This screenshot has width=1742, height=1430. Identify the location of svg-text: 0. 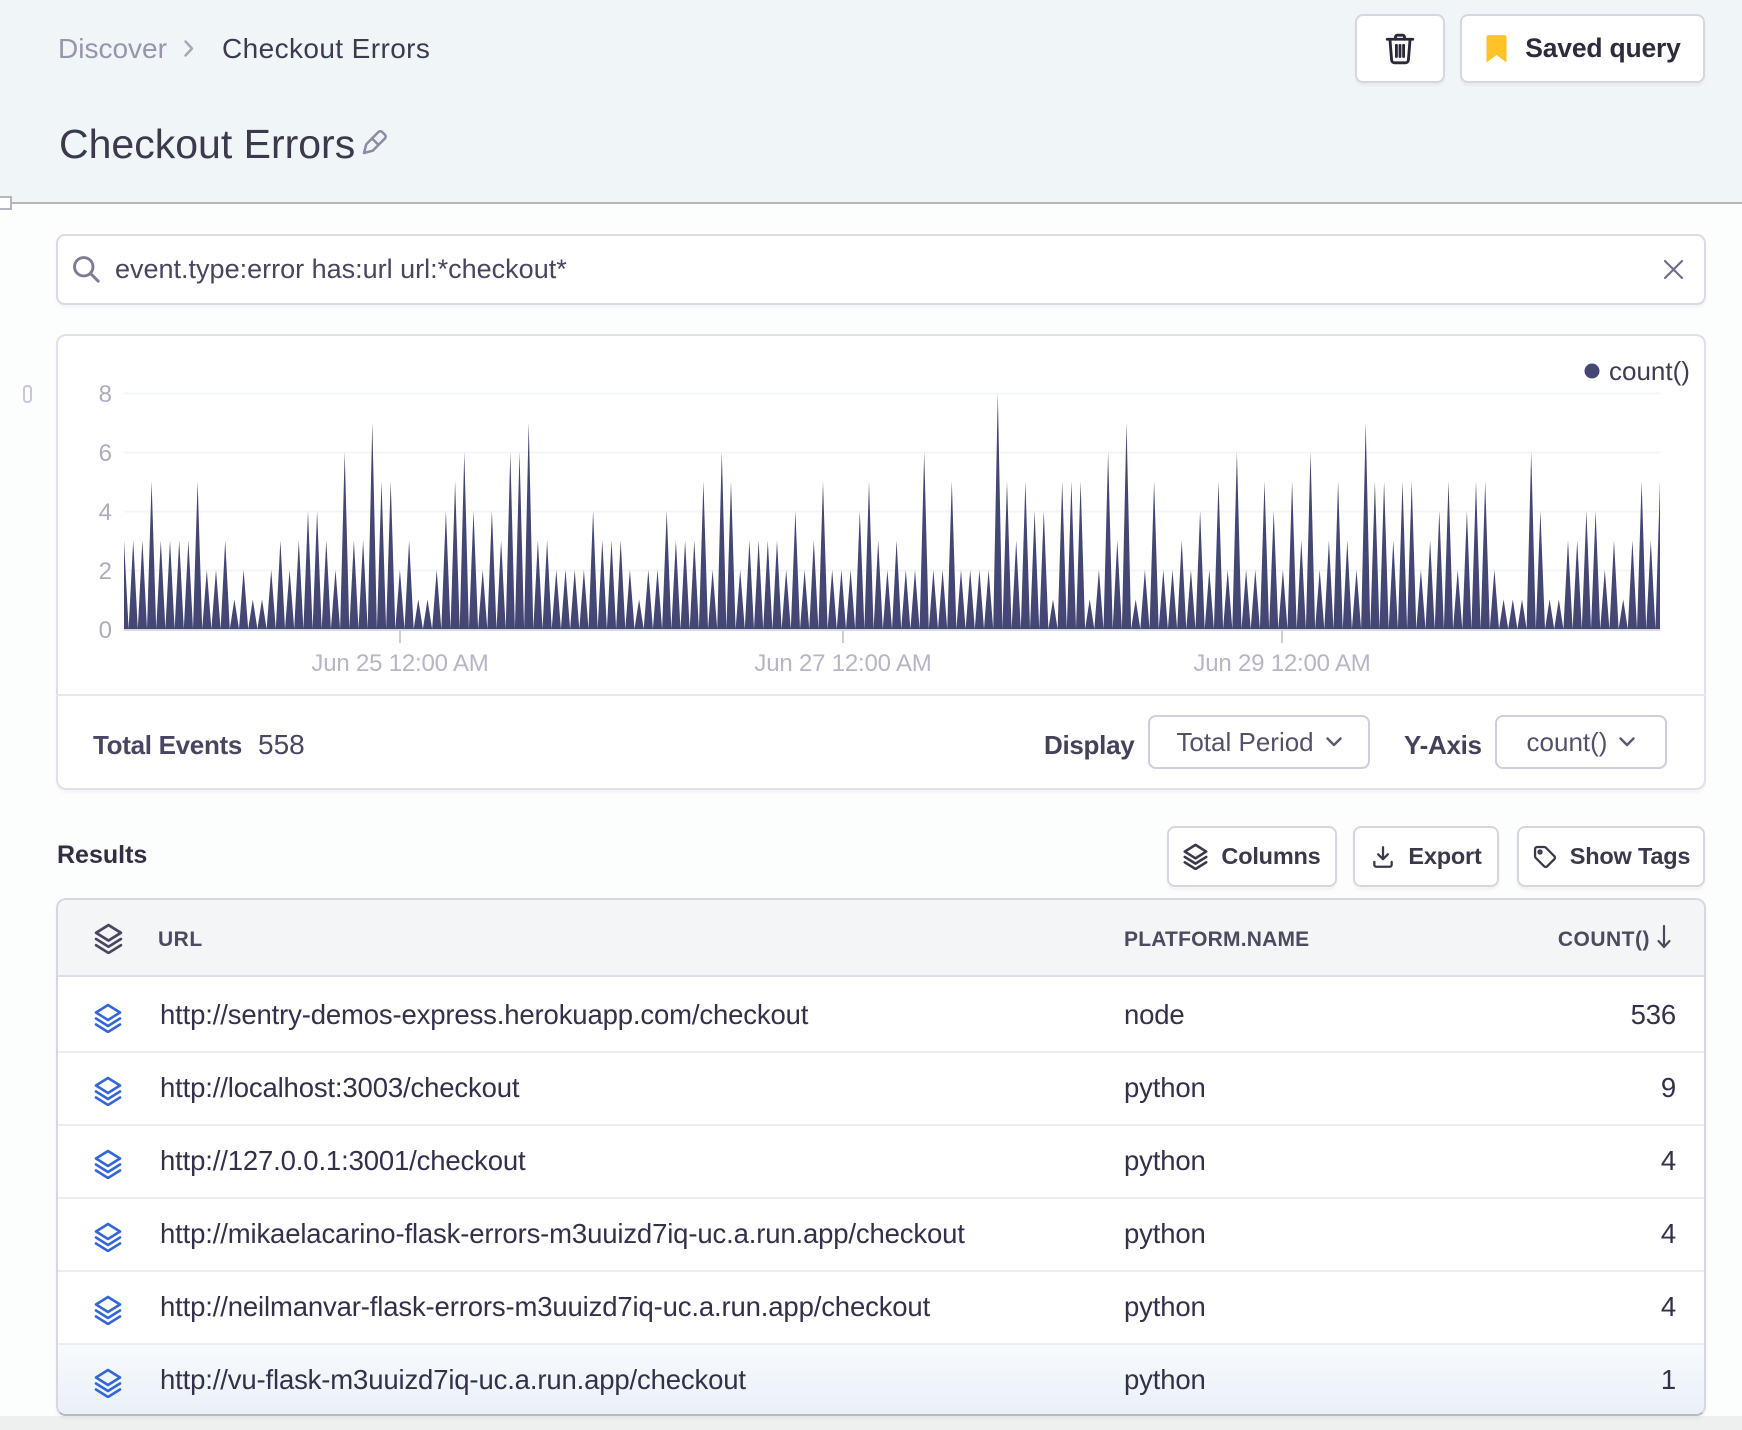
(105, 630).